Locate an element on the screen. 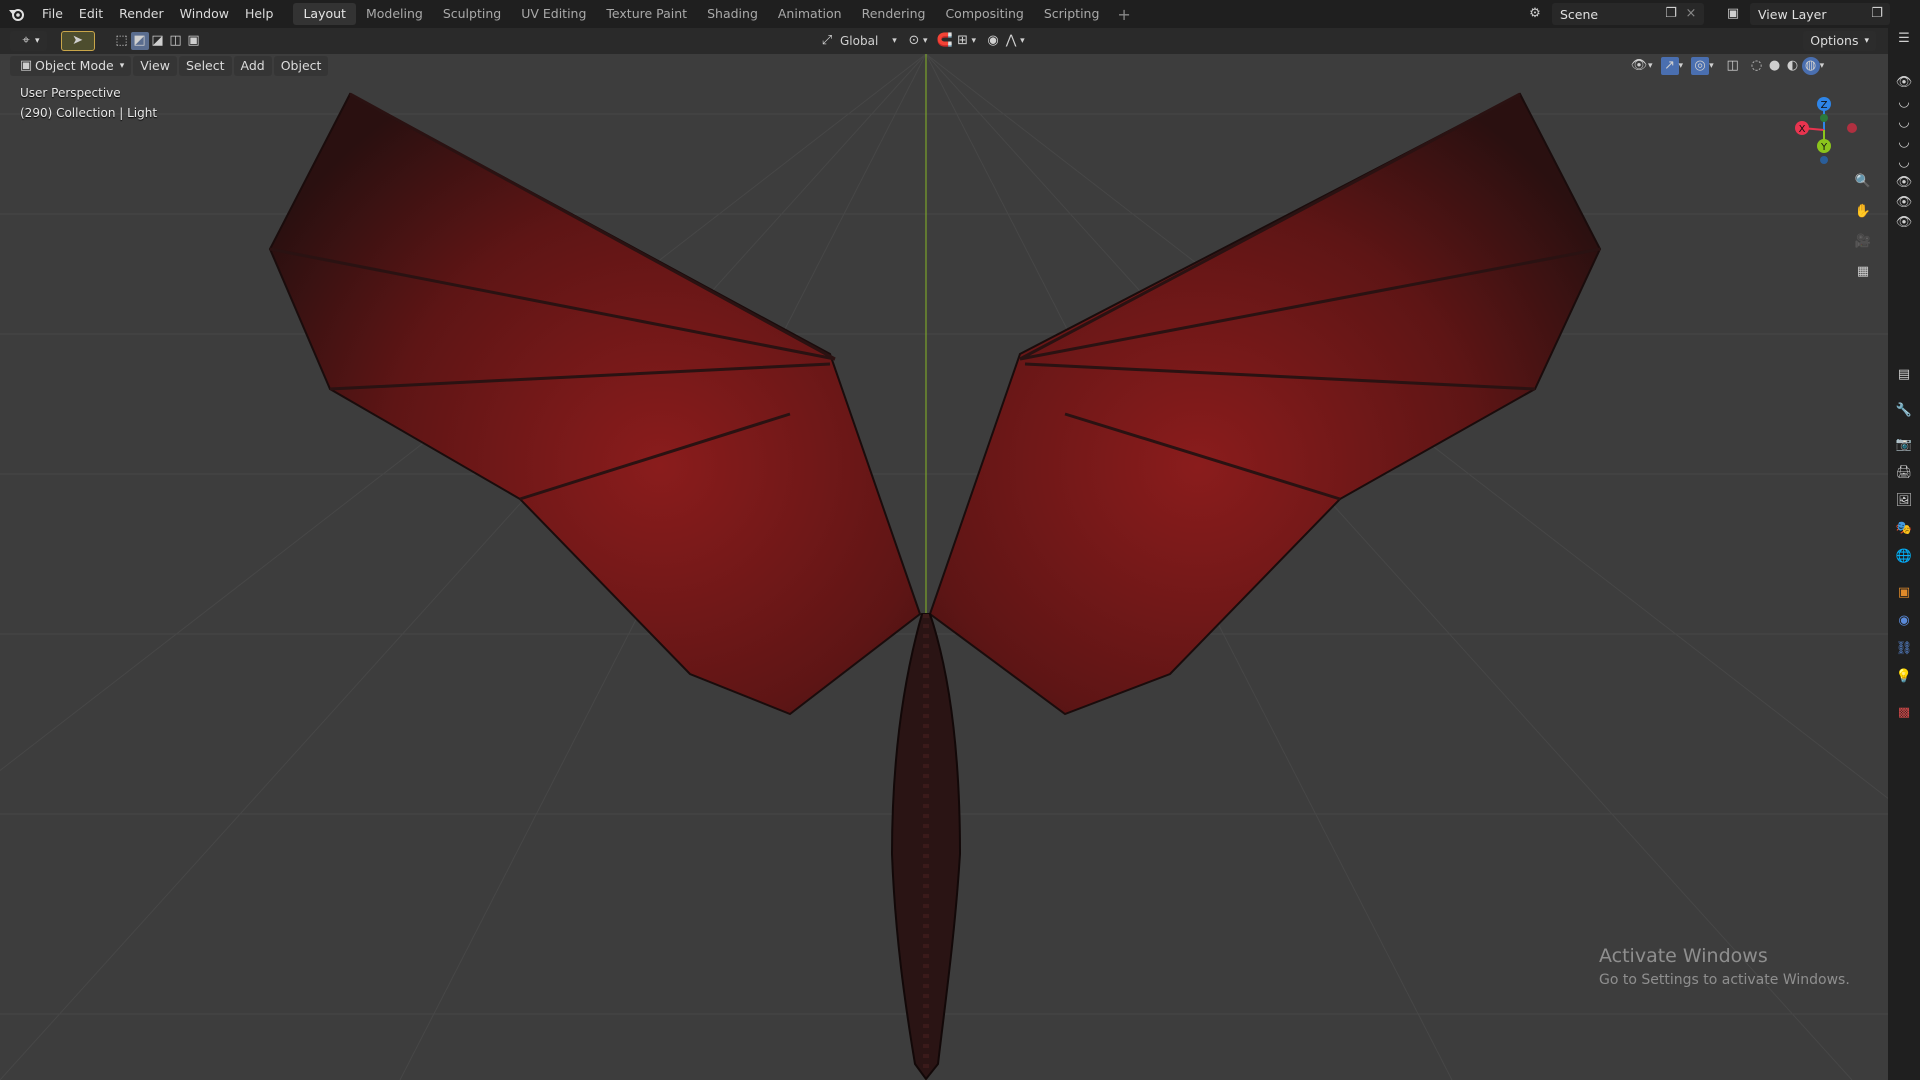  menu-file: File is located at coordinates (52, 14).